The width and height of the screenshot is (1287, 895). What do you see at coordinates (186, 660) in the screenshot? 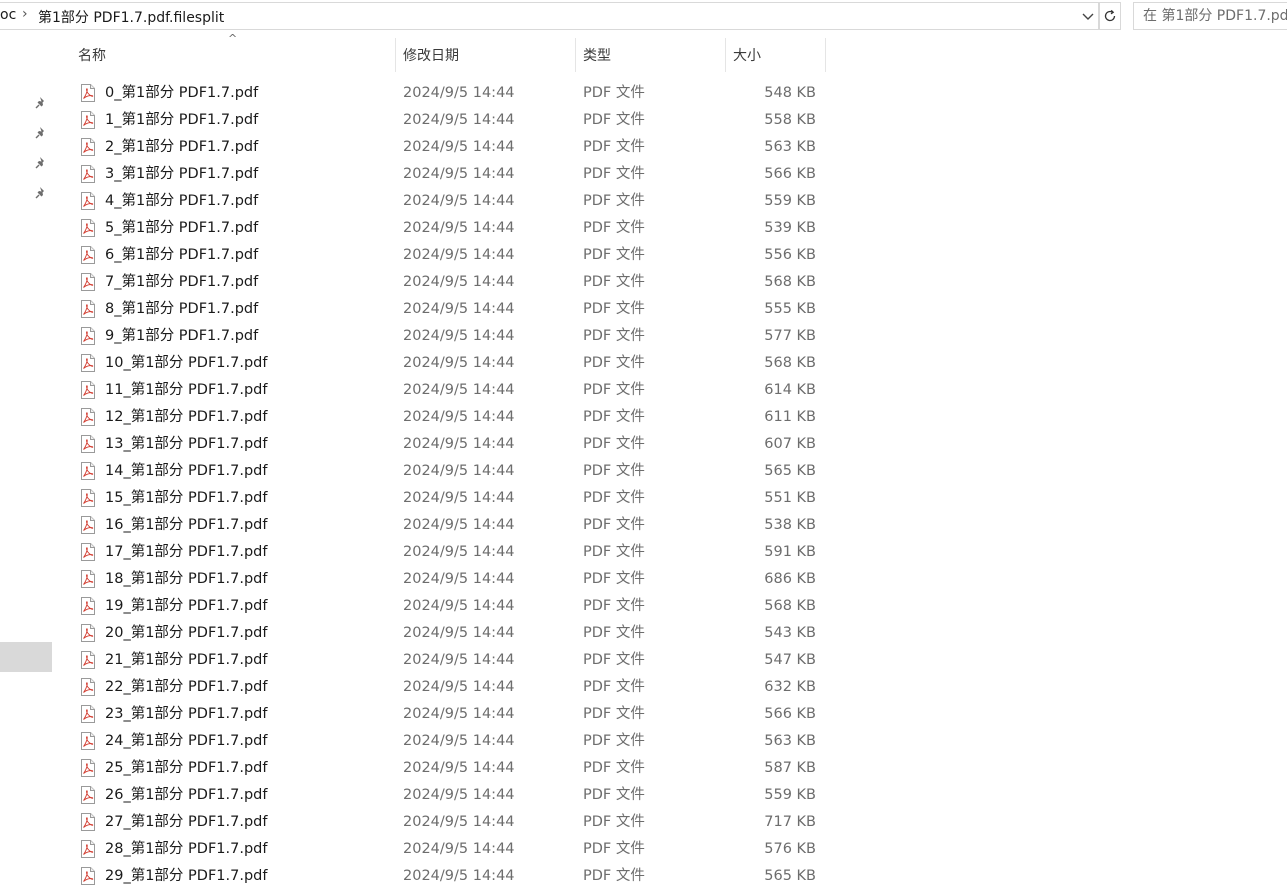
I see `file-name: 21_第1部分 PDF1.7.pdf` at bounding box center [186, 660].